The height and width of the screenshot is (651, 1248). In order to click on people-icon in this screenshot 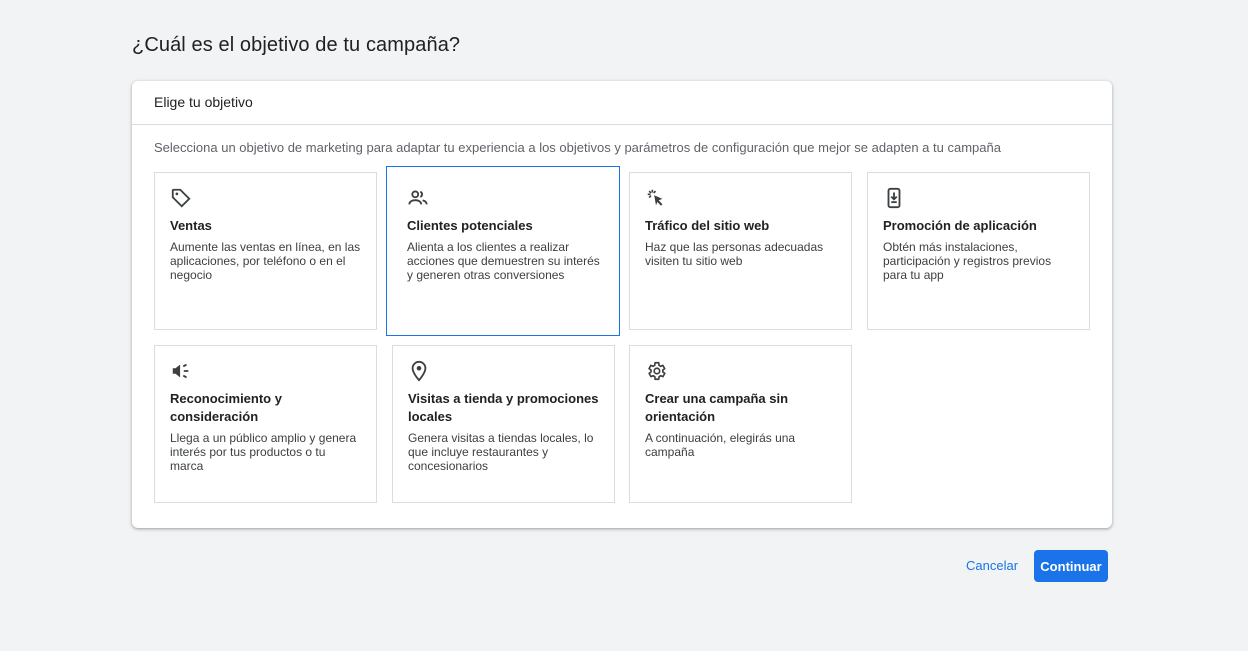, I will do `click(418, 198)`.